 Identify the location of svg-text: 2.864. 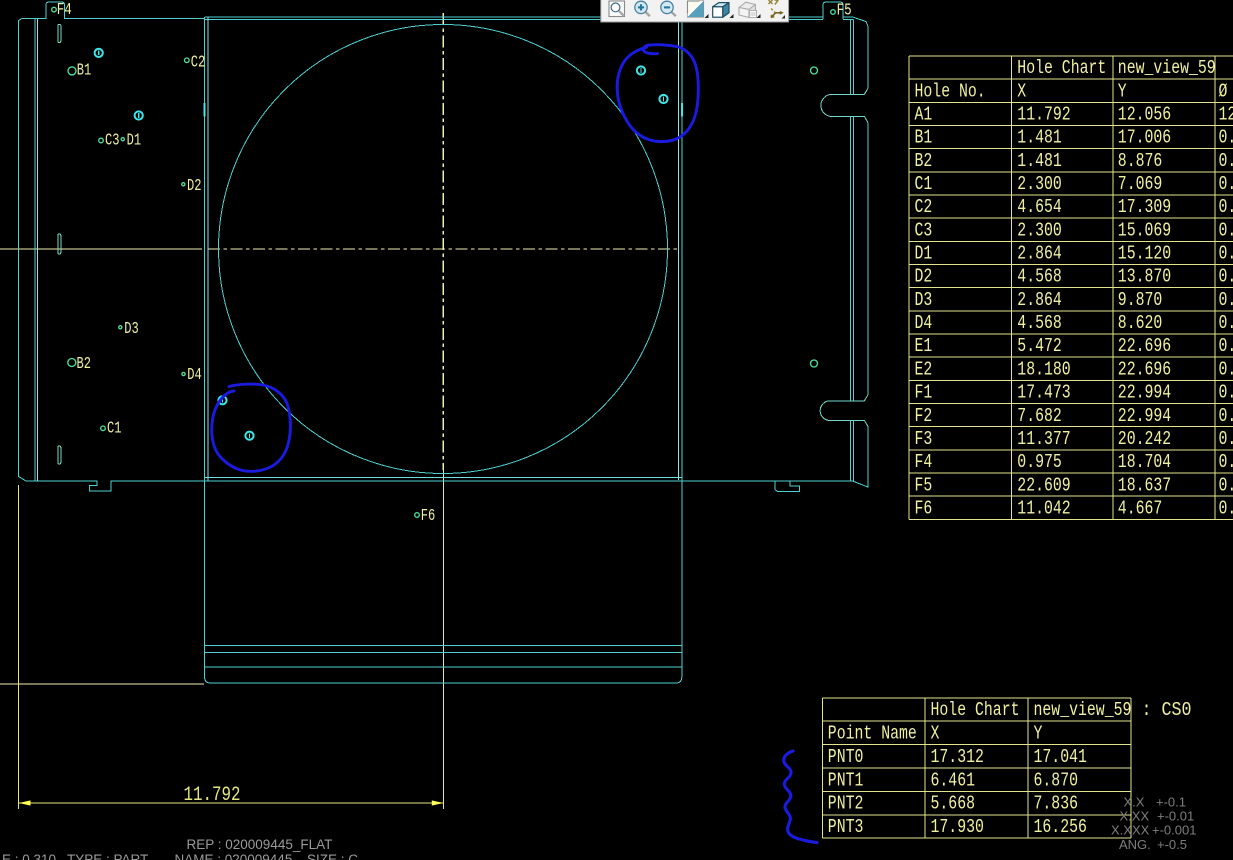
(1039, 300).